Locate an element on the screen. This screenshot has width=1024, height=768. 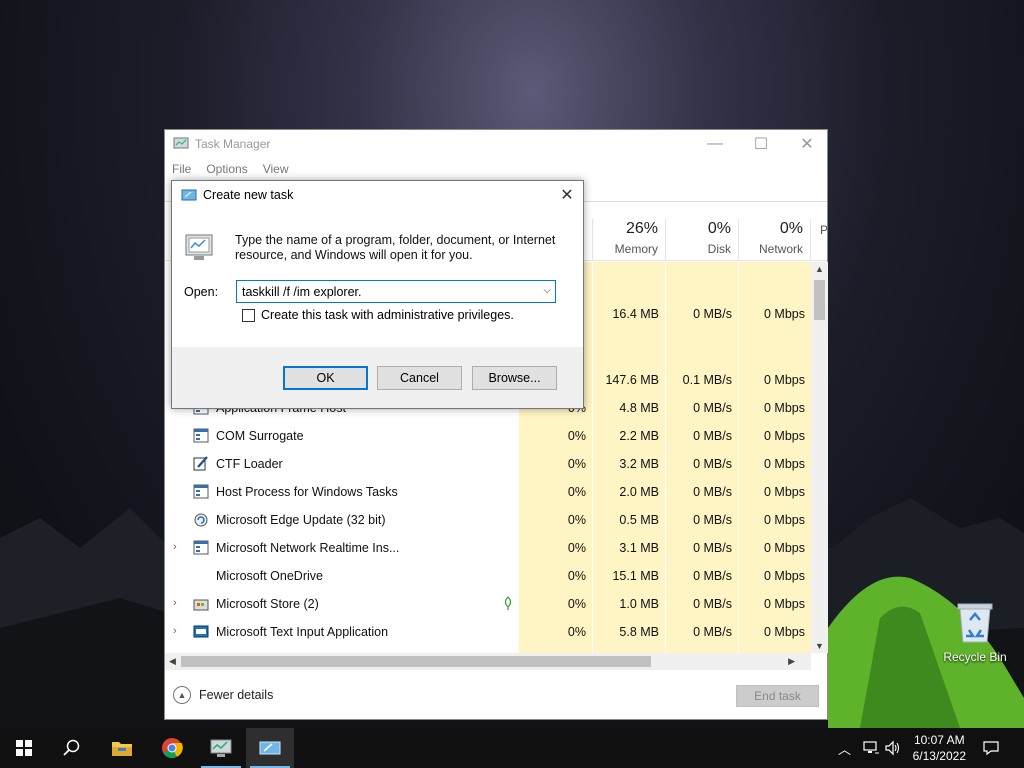
memory-cell: 3.2 MB is located at coordinates (639, 464).